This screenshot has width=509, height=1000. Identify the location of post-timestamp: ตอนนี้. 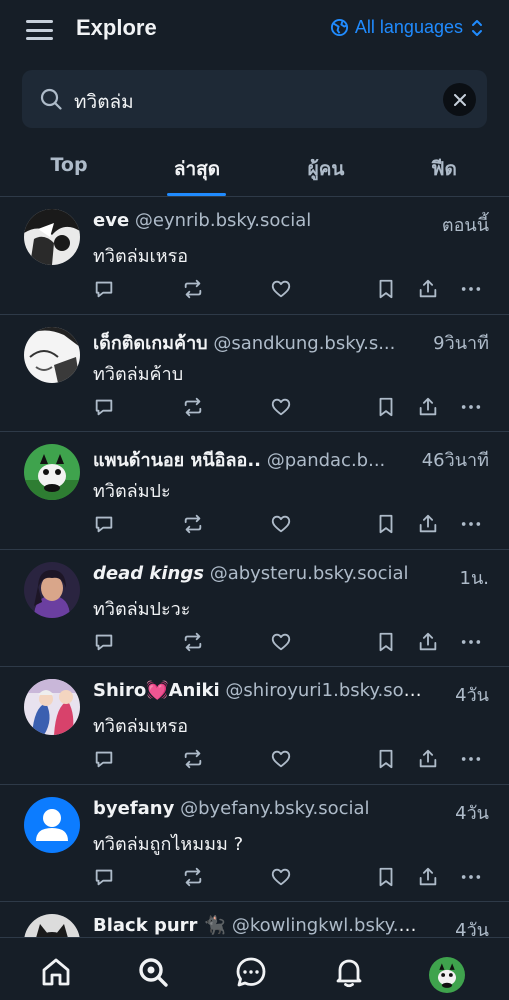
(465, 224).